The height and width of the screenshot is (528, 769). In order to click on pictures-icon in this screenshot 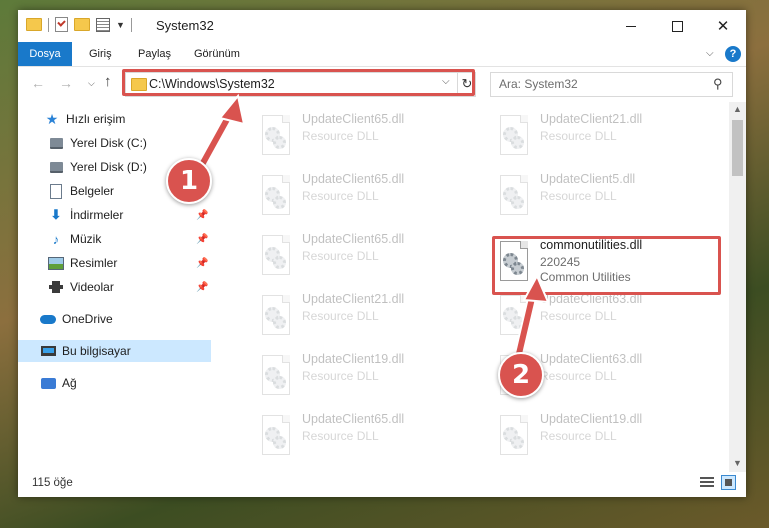, I will do `click(56, 263)`.